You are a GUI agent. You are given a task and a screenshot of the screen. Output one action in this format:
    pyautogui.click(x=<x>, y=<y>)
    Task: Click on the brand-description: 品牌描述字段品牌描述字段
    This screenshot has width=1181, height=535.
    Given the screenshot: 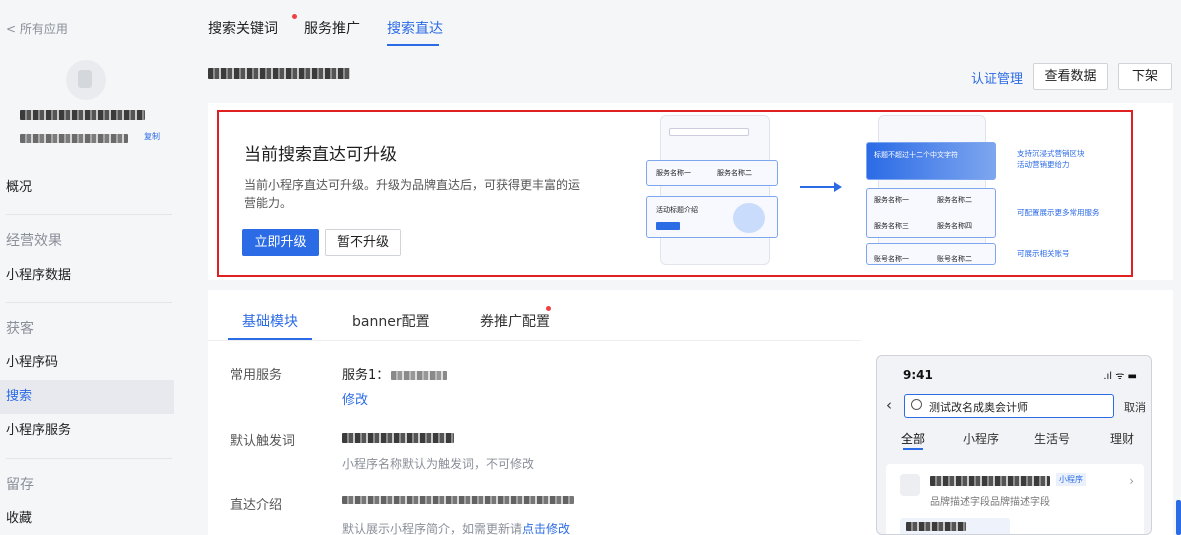 What is the action you would take?
    pyautogui.click(x=990, y=502)
    